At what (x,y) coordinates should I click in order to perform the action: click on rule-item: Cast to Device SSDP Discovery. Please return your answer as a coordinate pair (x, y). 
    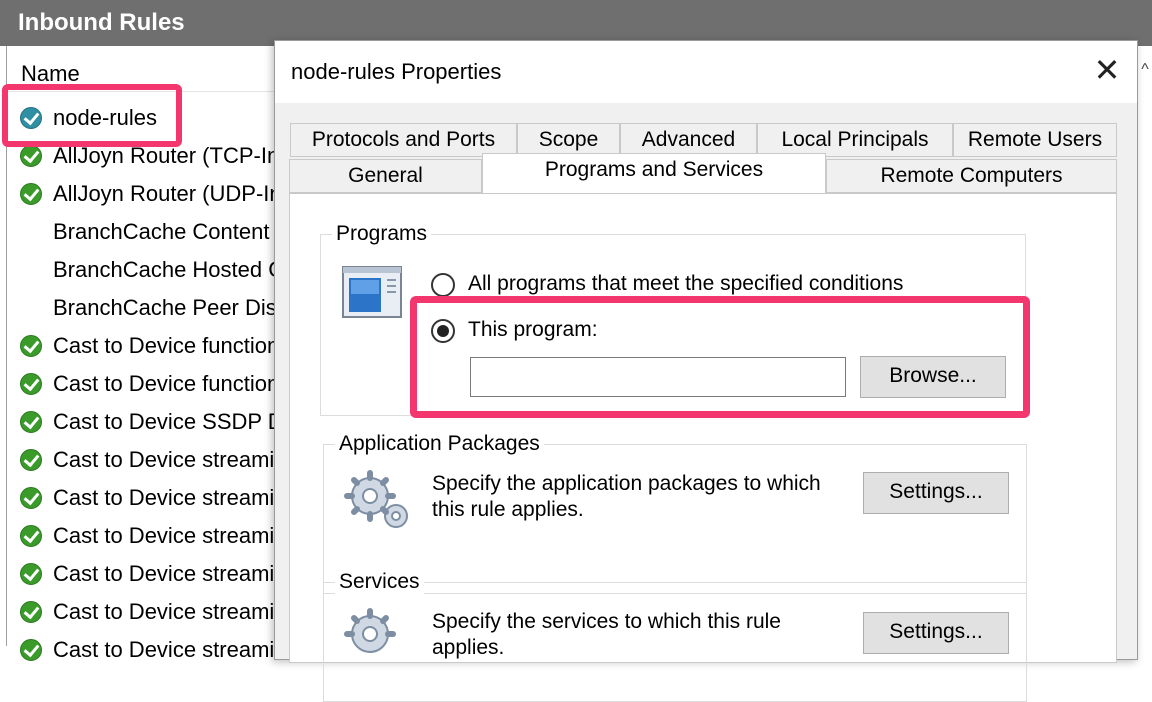
    Looking at the image, I should click on (147, 422).